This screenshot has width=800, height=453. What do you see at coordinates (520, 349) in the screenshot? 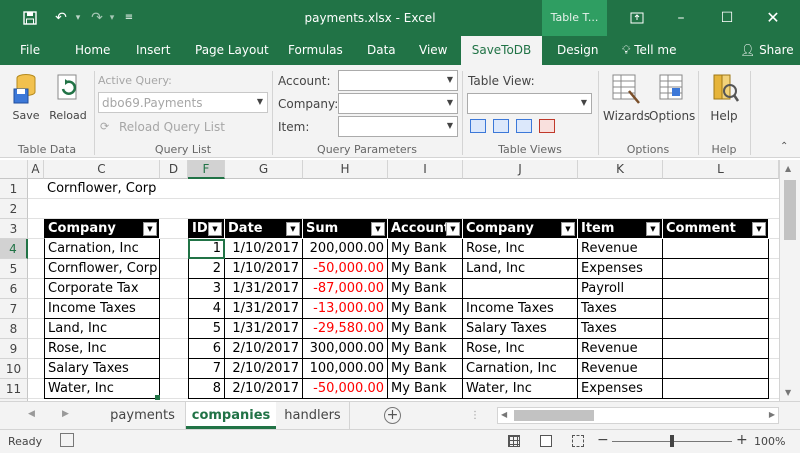
I see `payment-company-cell: Rose, Inc` at bounding box center [520, 349].